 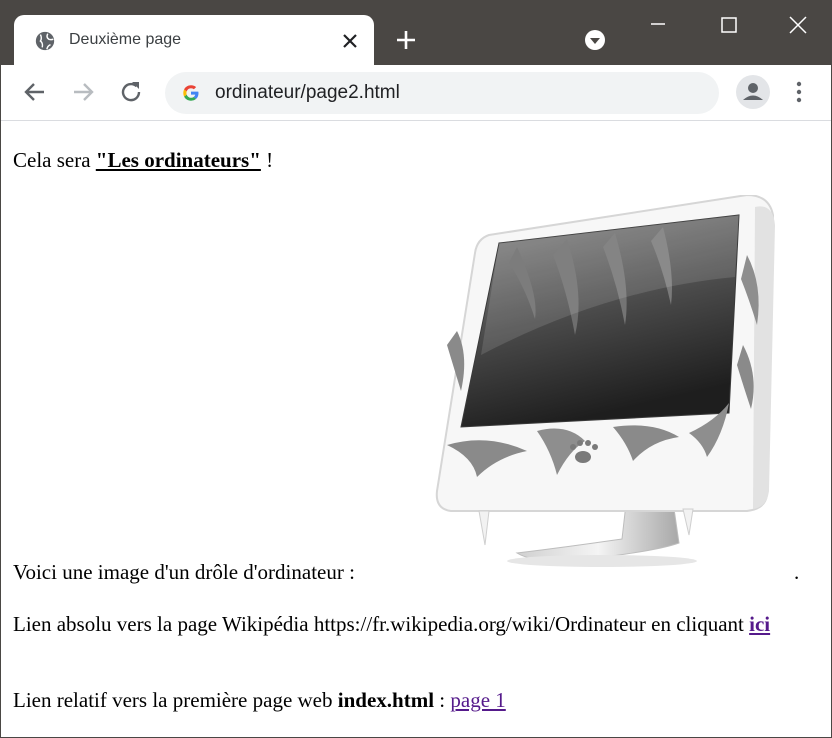 I want to click on url-text: ordinateur/page2.html, so click(x=307, y=92).